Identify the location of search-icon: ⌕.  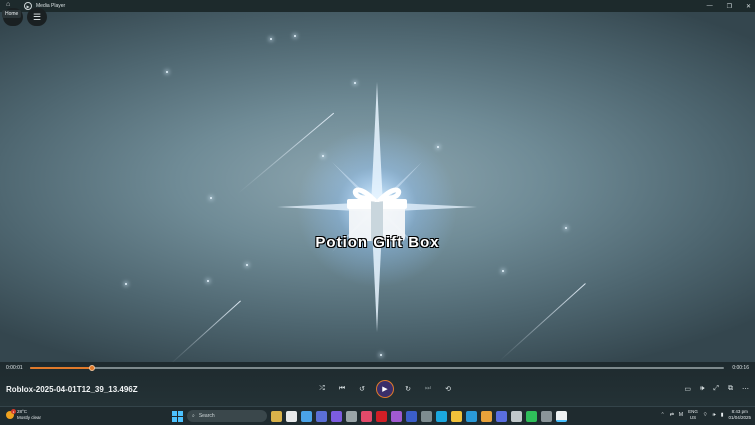
(193, 416).